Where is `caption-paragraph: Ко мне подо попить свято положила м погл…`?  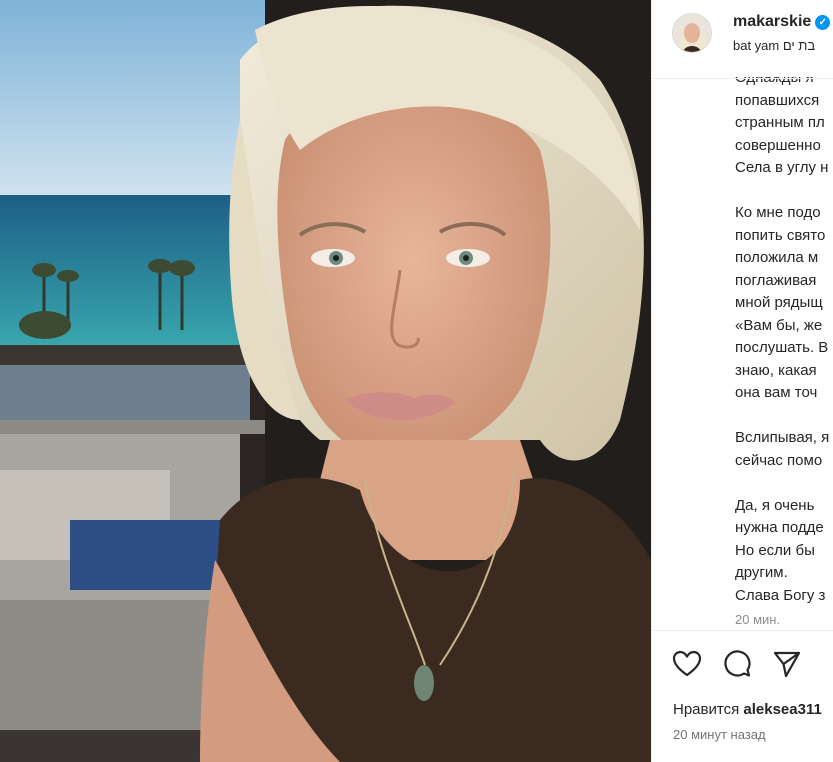 caption-paragraph: Ко мне подо попить свято положила м погл… is located at coordinates (784, 303).